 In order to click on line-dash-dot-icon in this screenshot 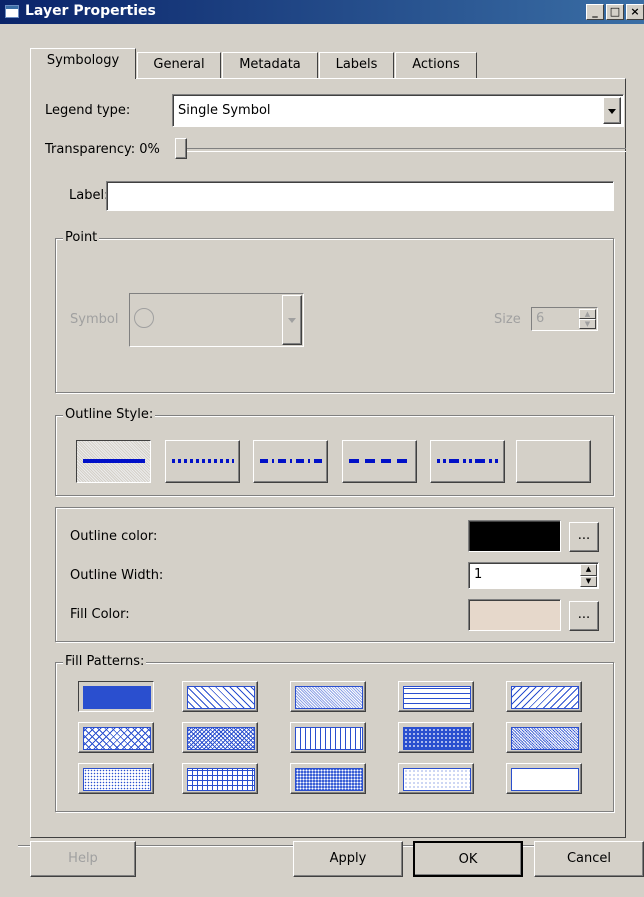, I will do `click(291, 461)`.